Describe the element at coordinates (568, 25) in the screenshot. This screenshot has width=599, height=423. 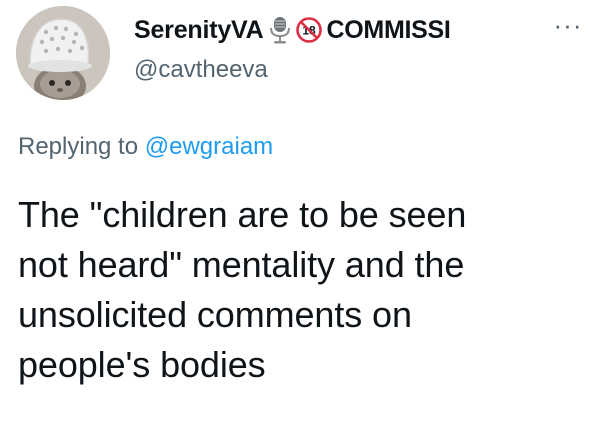
I see `more-dots-icon: ···` at that location.